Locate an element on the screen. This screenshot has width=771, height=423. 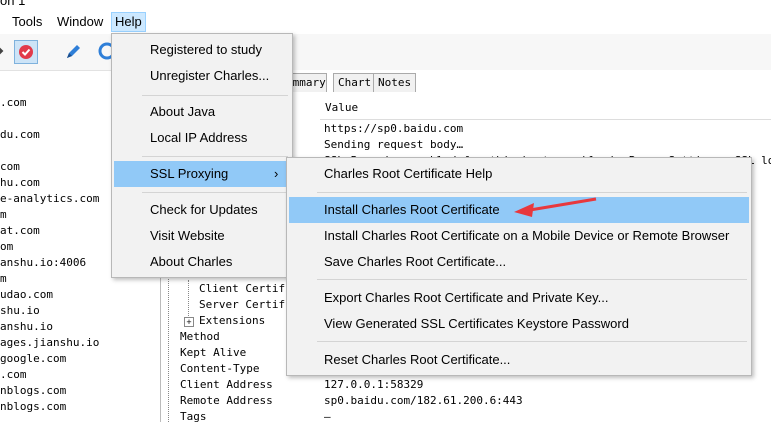
menu-help: Help is located at coordinates (128, 22).